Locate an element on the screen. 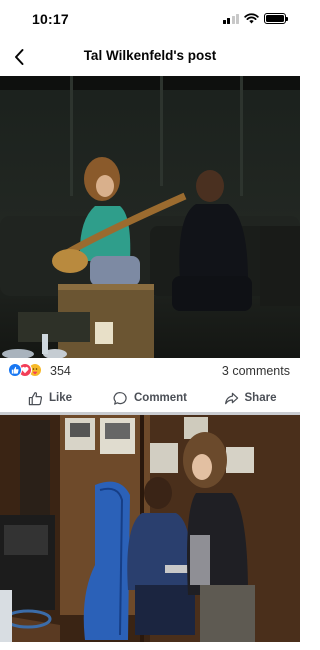  like-label: Like is located at coordinates (60, 398).